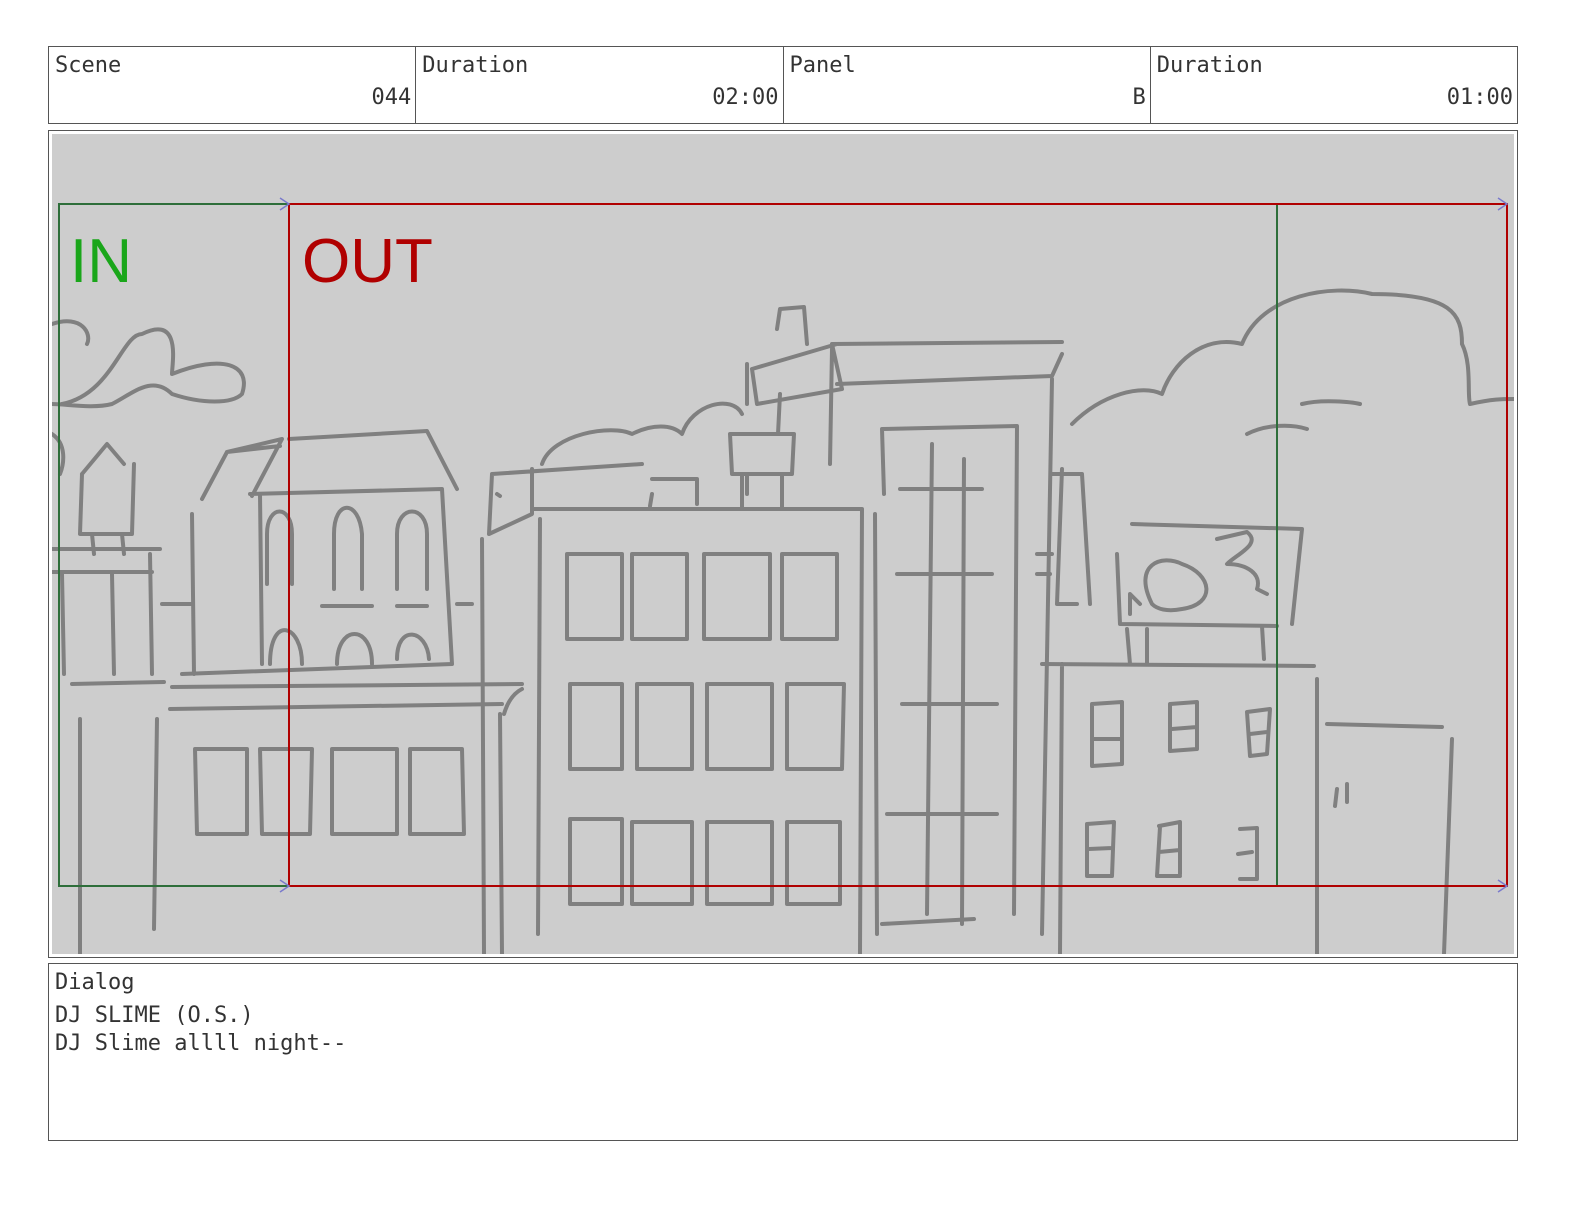 The image size is (1584, 1224). What do you see at coordinates (1139, 97) in the screenshot?
I see `panel-value: B` at bounding box center [1139, 97].